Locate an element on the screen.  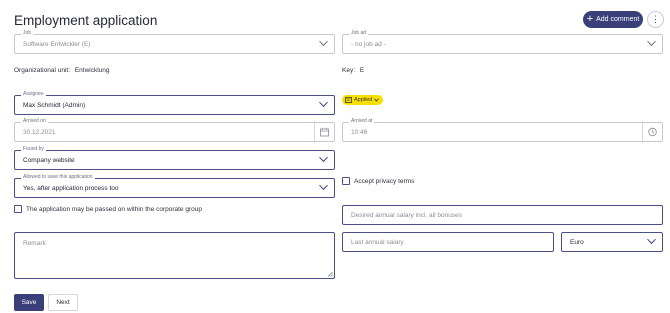
flag-icon is located at coordinates (348, 100).